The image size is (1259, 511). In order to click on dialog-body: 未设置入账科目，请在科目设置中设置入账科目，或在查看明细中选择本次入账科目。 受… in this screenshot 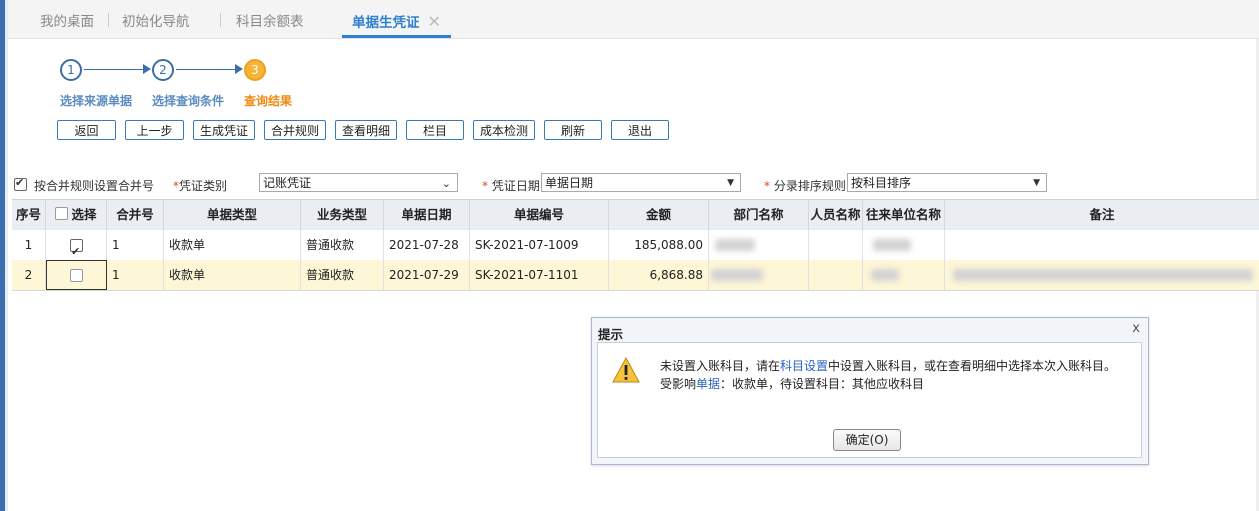, I will do `click(869, 400)`.